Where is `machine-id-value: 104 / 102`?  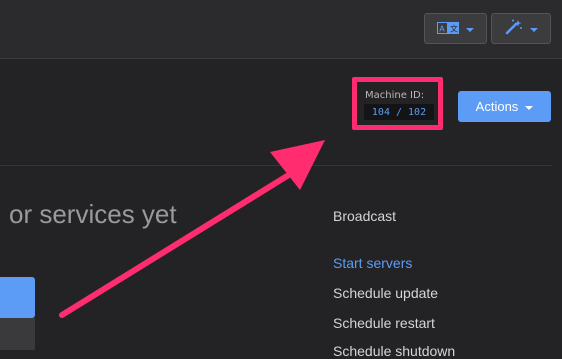
machine-id-value: 104 / 102 is located at coordinates (399, 112).